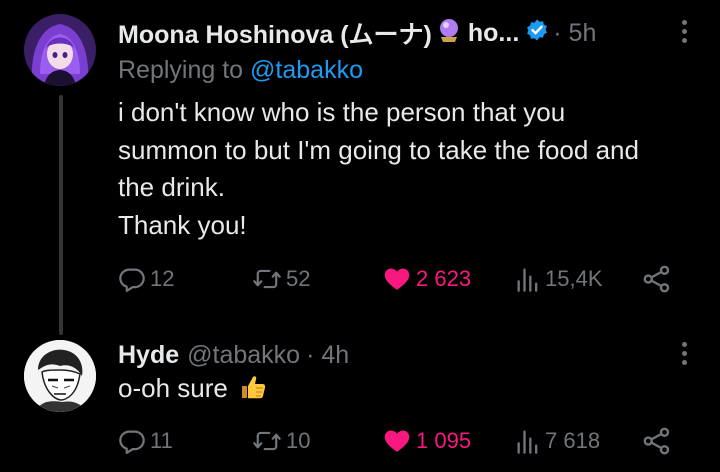 Image resolution: width=720 pixels, height=472 pixels. What do you see at coordinates (398, 391) in the screenshot?
I see `tweet-text: o-oh sure` at bounding box center [398, 391].